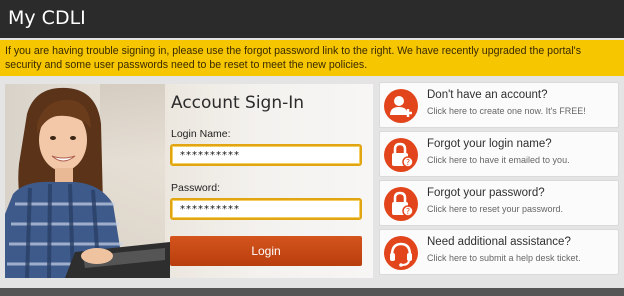 The image size is (624, 296). What do you see at coordinates (201, 134) in the screenshot?
I see `login-name-label: Login Name:` at bounding box center [201, 134].